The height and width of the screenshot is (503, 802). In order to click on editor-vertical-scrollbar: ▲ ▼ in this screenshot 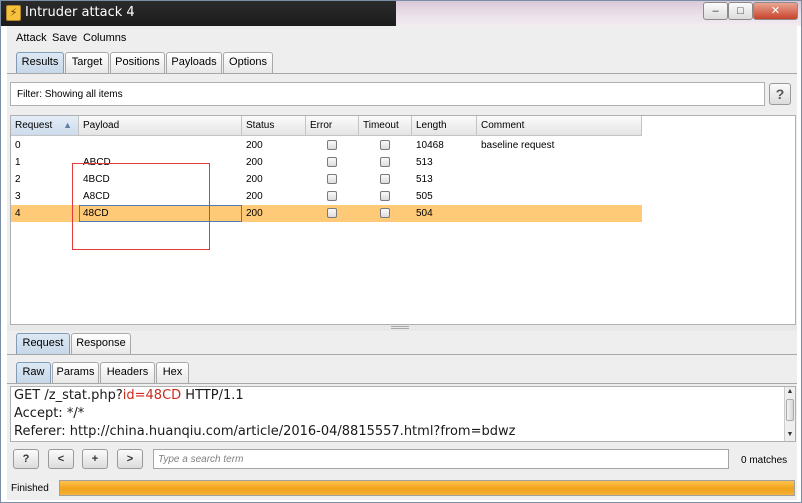, I will do `click(789, 414)`.